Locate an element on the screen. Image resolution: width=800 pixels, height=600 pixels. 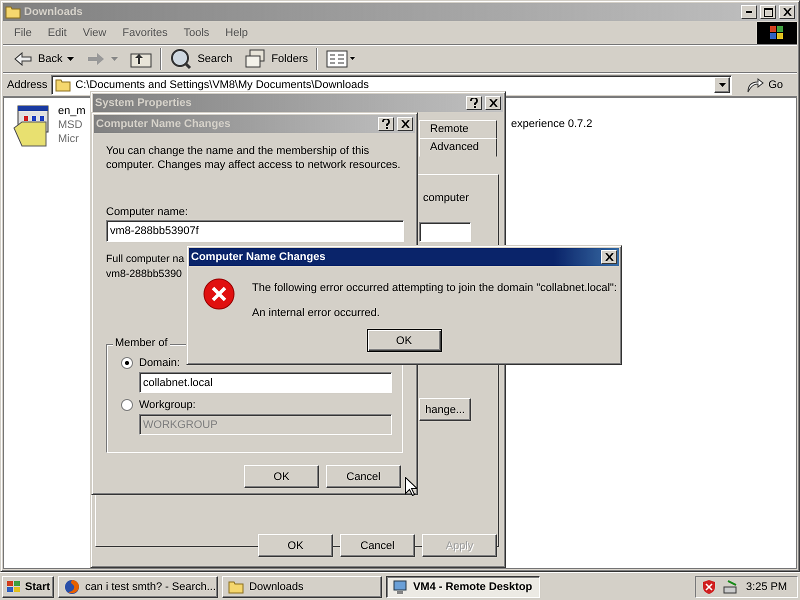
radio-button is located at coordinates (127, 363).